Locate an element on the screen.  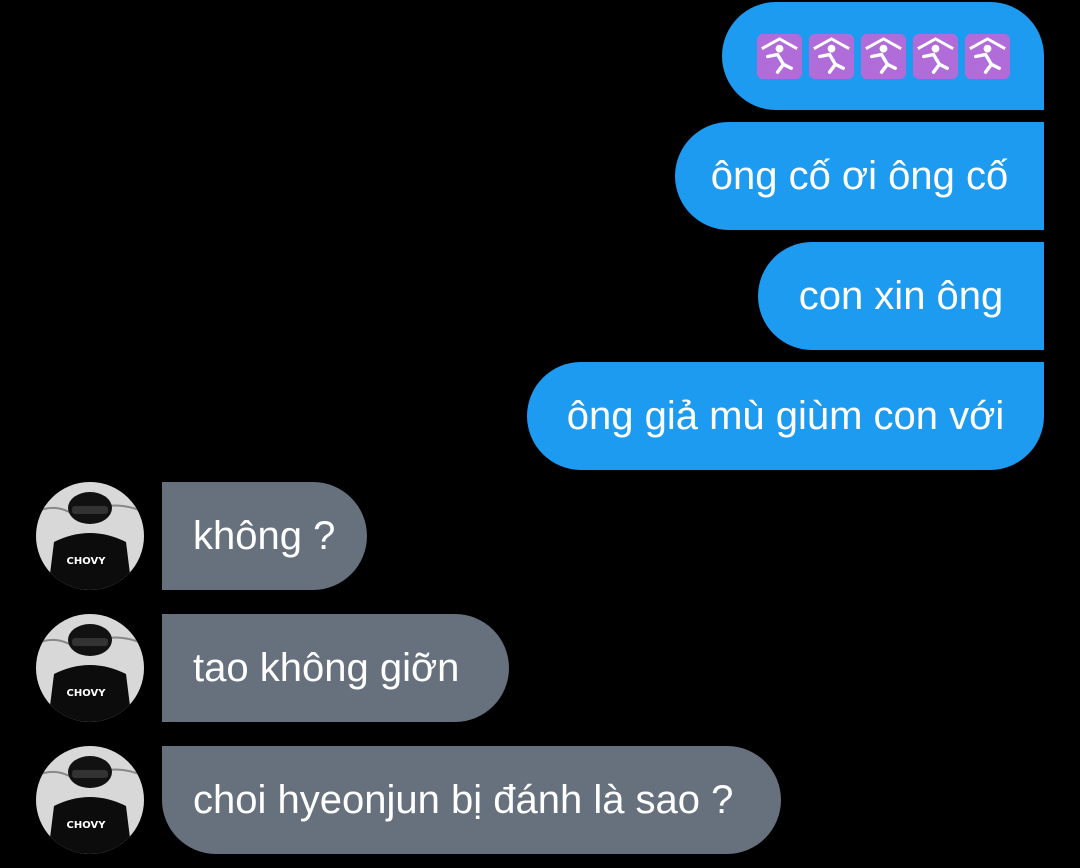
message-text: con xin ông is located at coordinates (901, 295).